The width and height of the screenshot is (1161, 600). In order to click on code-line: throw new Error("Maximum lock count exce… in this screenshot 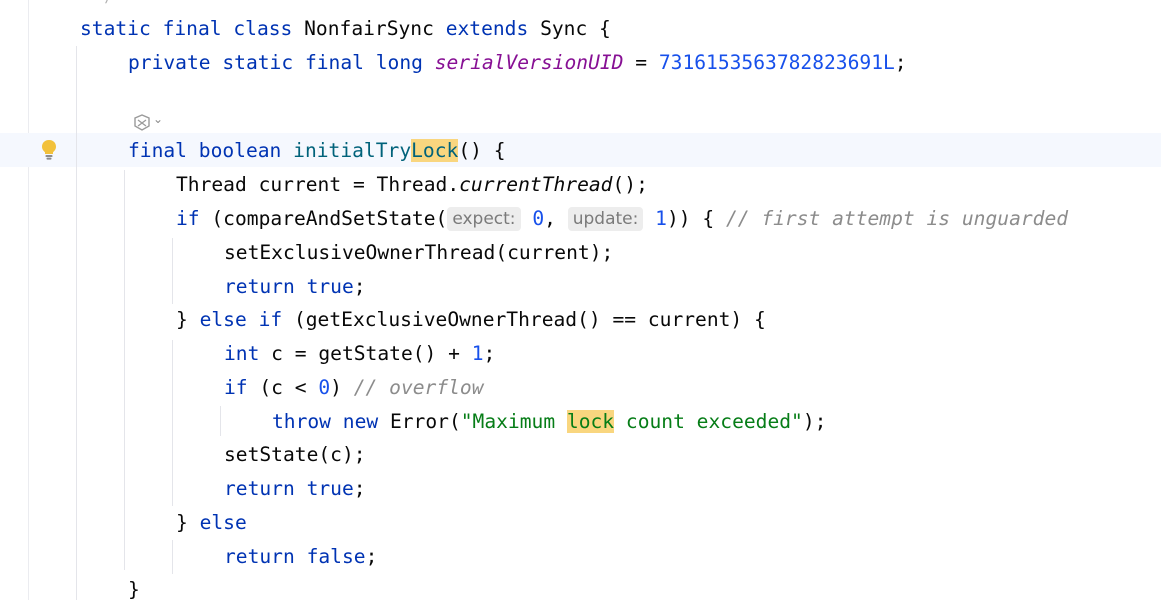, I will do `click(549, 422)`.